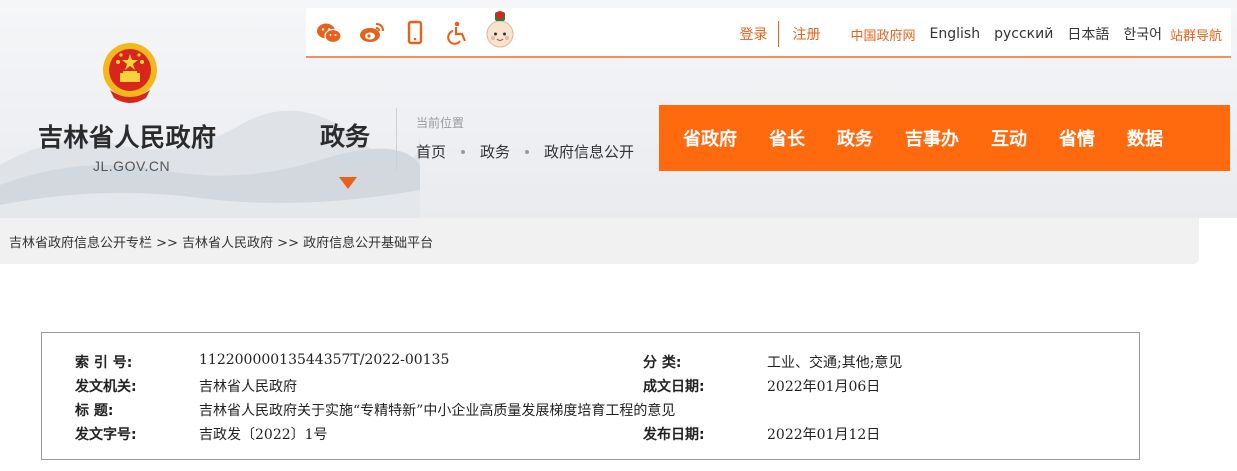  I want to click on category-value: 工业、交通;其他;意见, so click(835, 363).